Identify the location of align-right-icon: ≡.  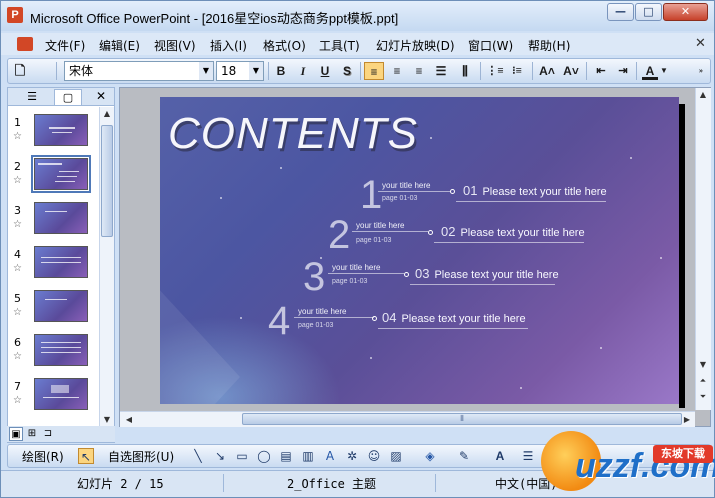
(419, 71).